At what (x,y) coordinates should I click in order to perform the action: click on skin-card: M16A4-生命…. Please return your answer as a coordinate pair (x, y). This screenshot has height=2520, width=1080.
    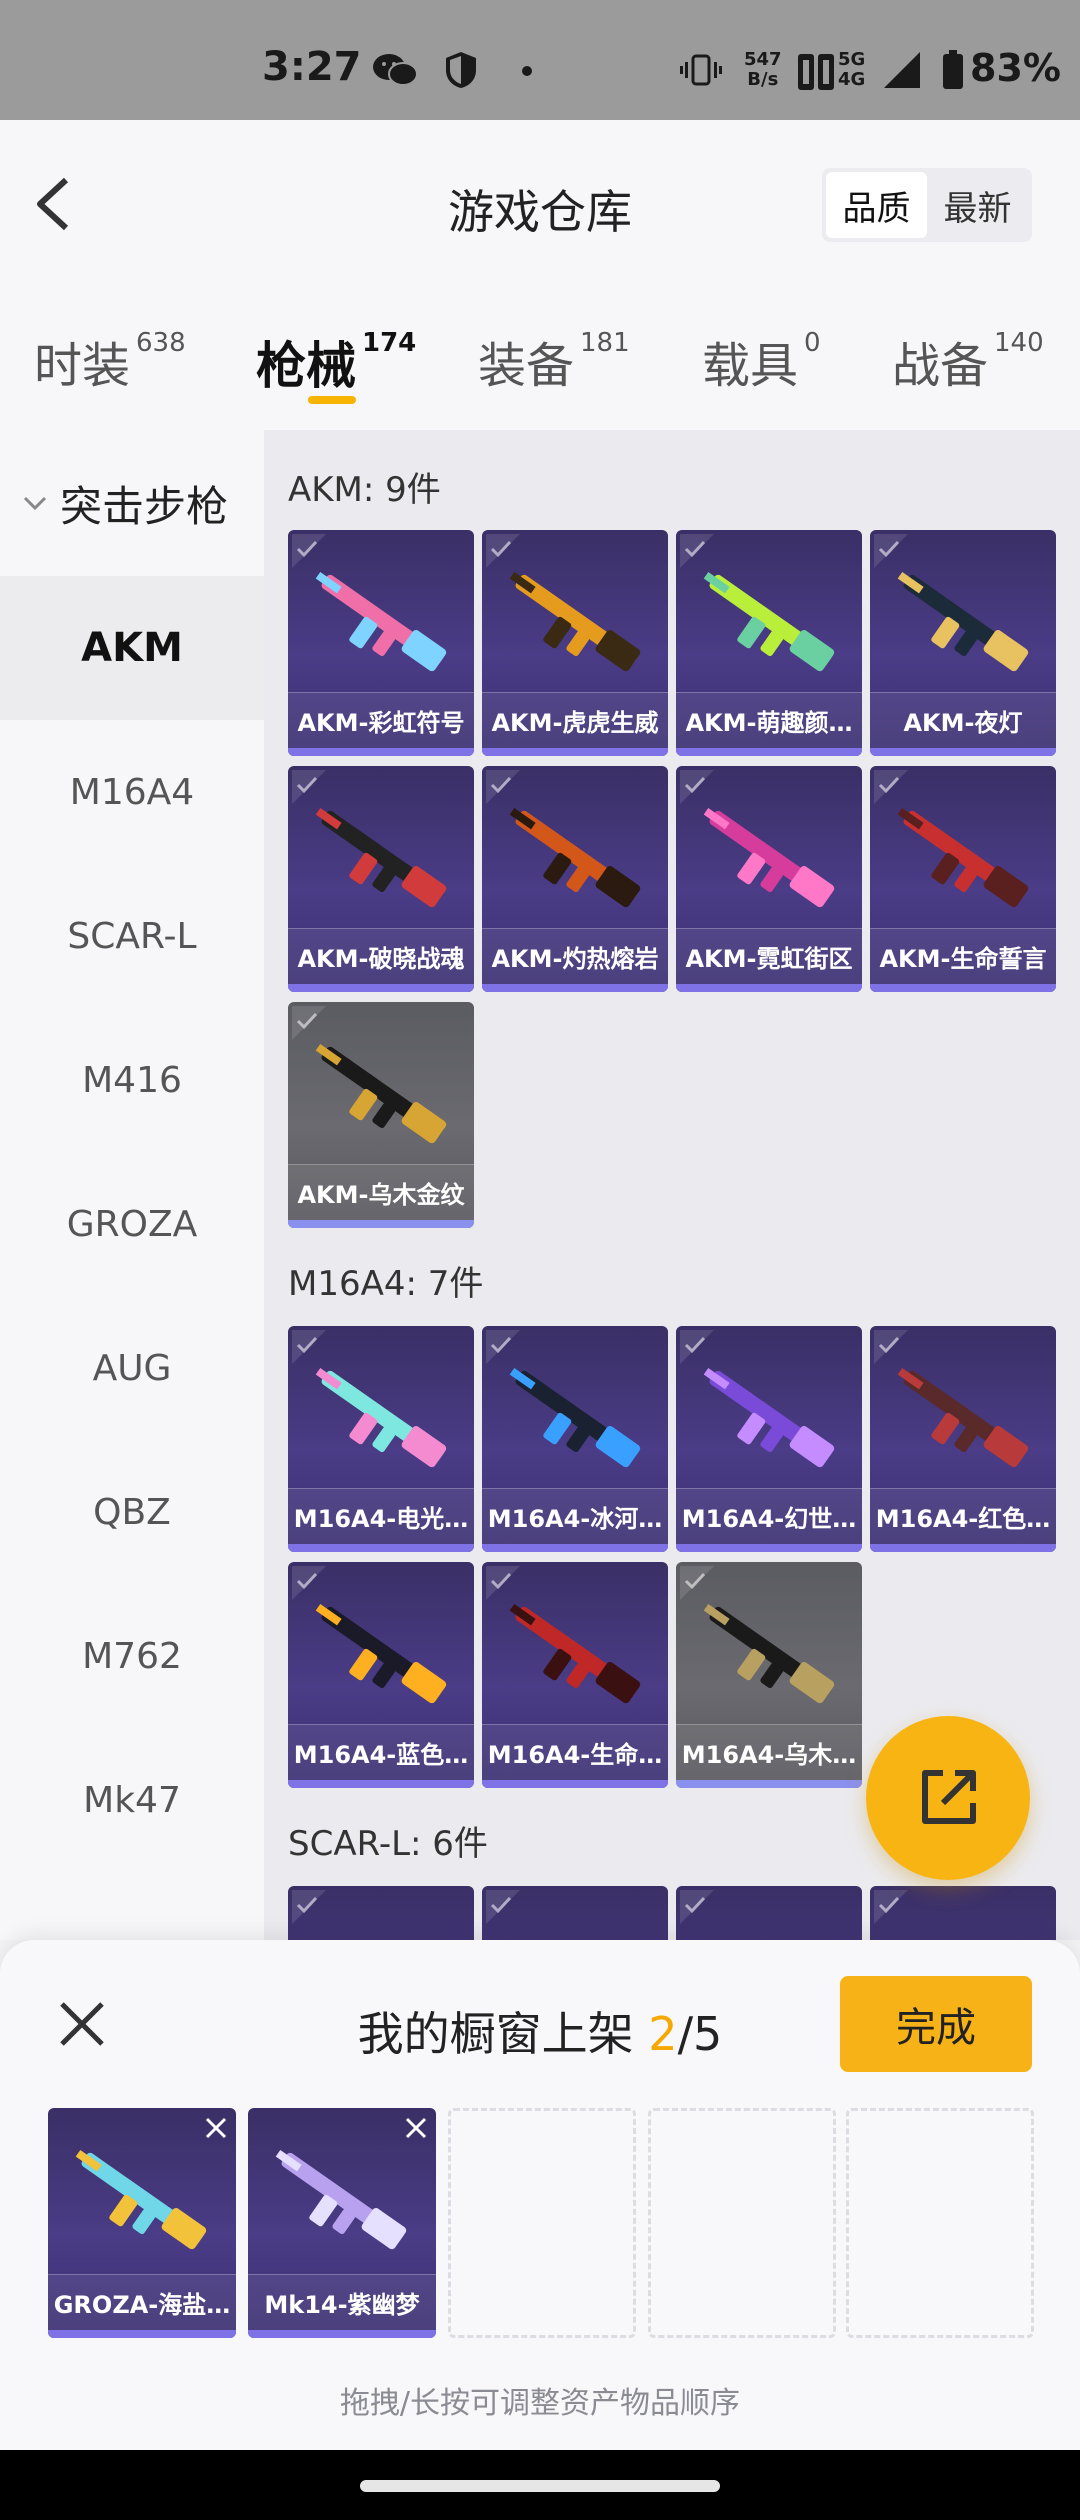
    Looking at the image, I should click on (575, 1675).